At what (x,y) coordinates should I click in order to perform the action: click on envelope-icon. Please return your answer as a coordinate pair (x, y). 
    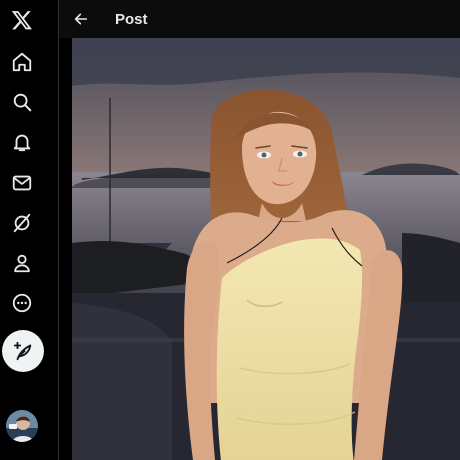
    Looking at the image, I should click on (22, 183).